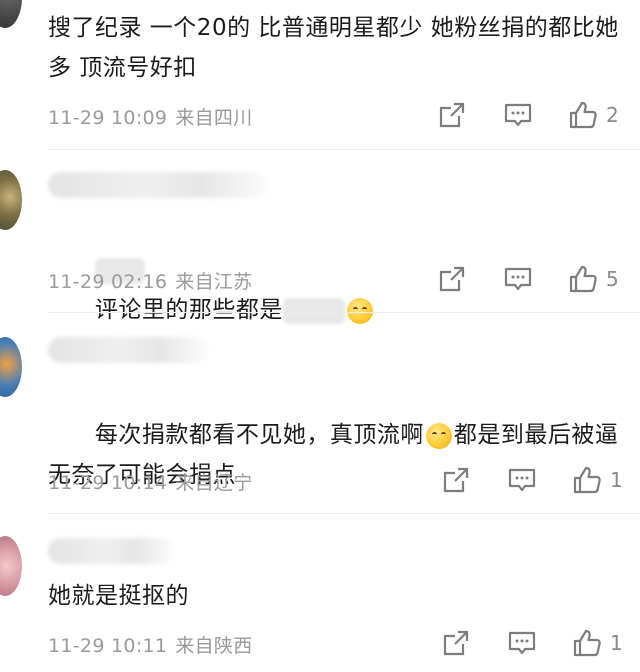 The image size is (640, 672). I want to click on comment-meta: 11-29 10:11 来自陕西, so click(150, 644).